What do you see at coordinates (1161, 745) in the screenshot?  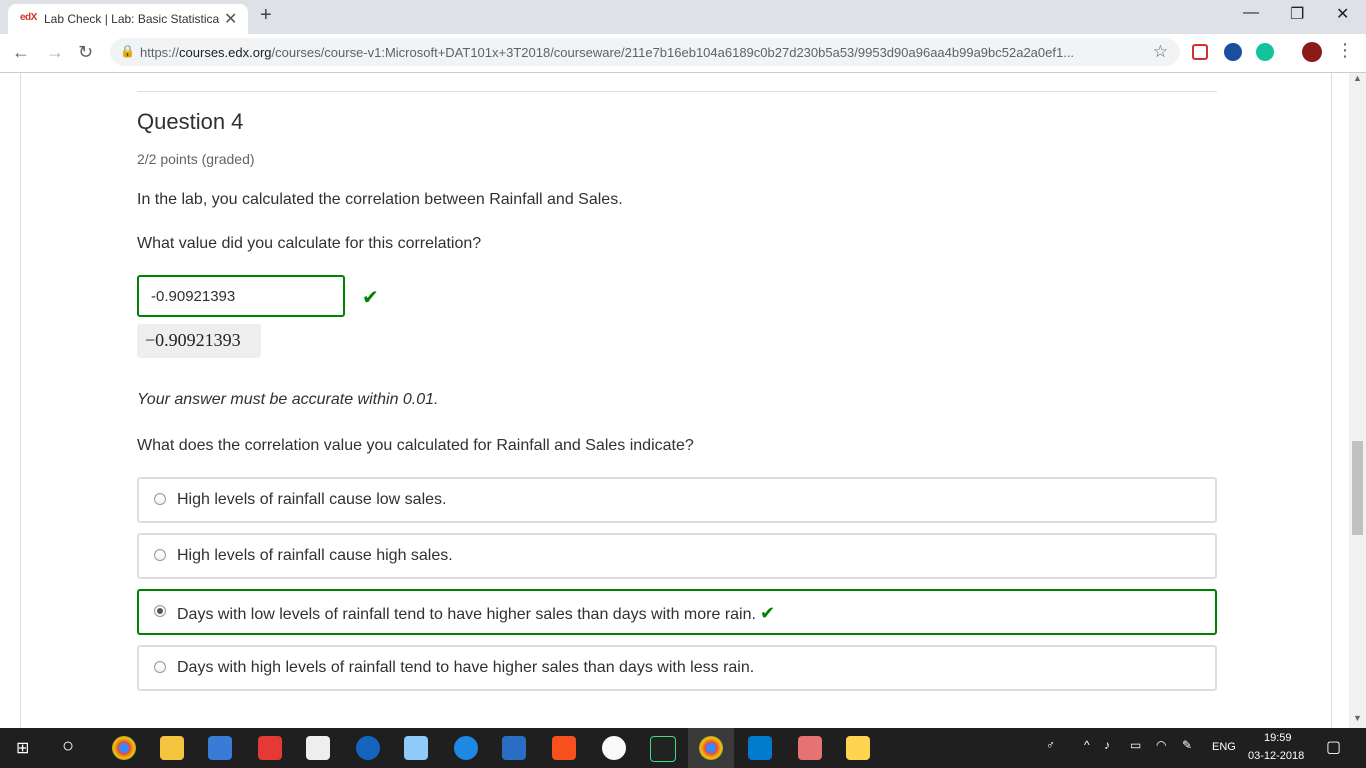 I see `wifi-icon: ◠` at bounding box center [1161, 745].